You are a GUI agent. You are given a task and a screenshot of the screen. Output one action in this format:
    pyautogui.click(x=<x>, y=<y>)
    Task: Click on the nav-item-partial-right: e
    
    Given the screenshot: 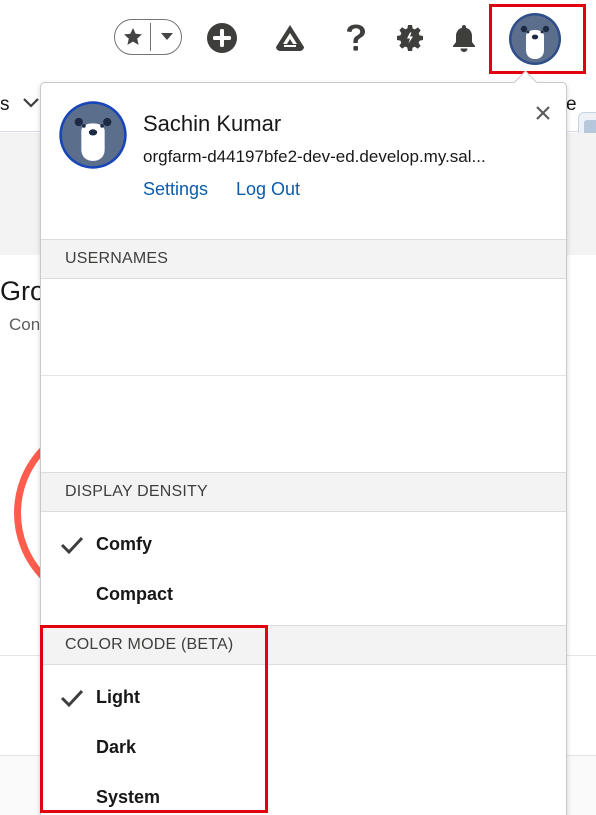 What is the action you would take?
    pyautogui.click(x=571, y=105)
    